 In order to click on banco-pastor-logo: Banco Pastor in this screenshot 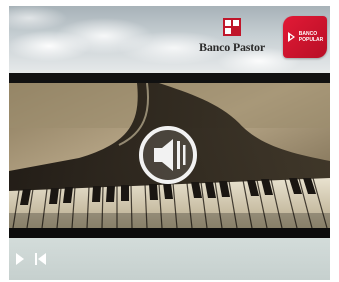, I will do `click(232, 39)`.